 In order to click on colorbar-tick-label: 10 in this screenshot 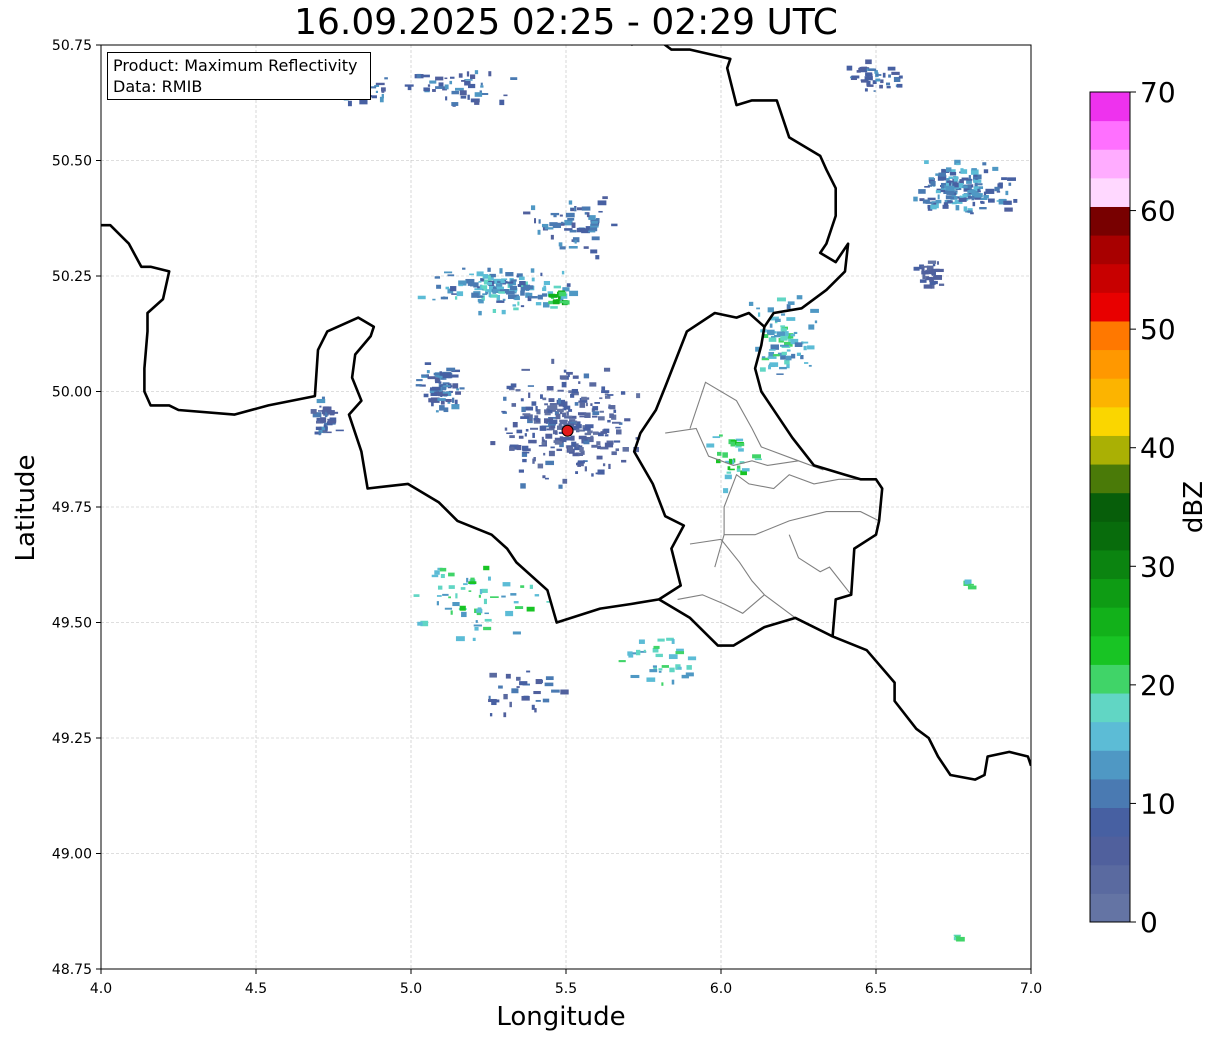, I will do `click(1158, 803)`.